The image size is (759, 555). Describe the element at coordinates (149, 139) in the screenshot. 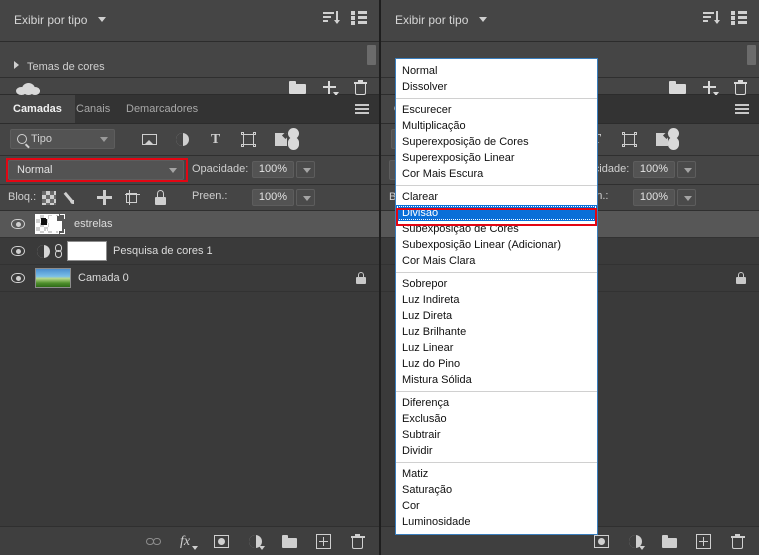

I see `filter-pixel-icon` at that location.